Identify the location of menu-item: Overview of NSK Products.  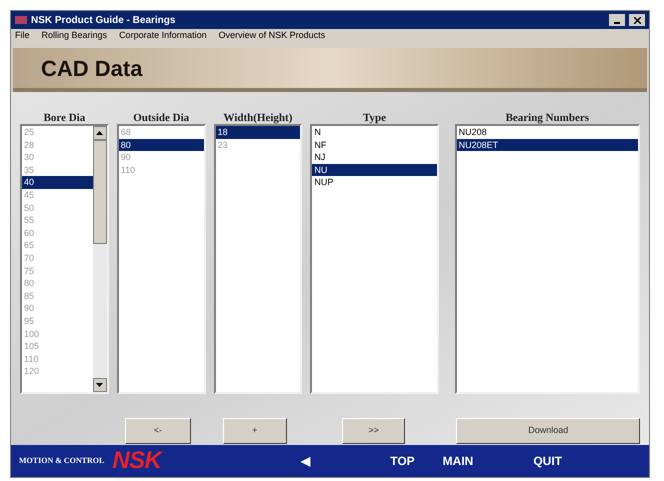
(272, 36).